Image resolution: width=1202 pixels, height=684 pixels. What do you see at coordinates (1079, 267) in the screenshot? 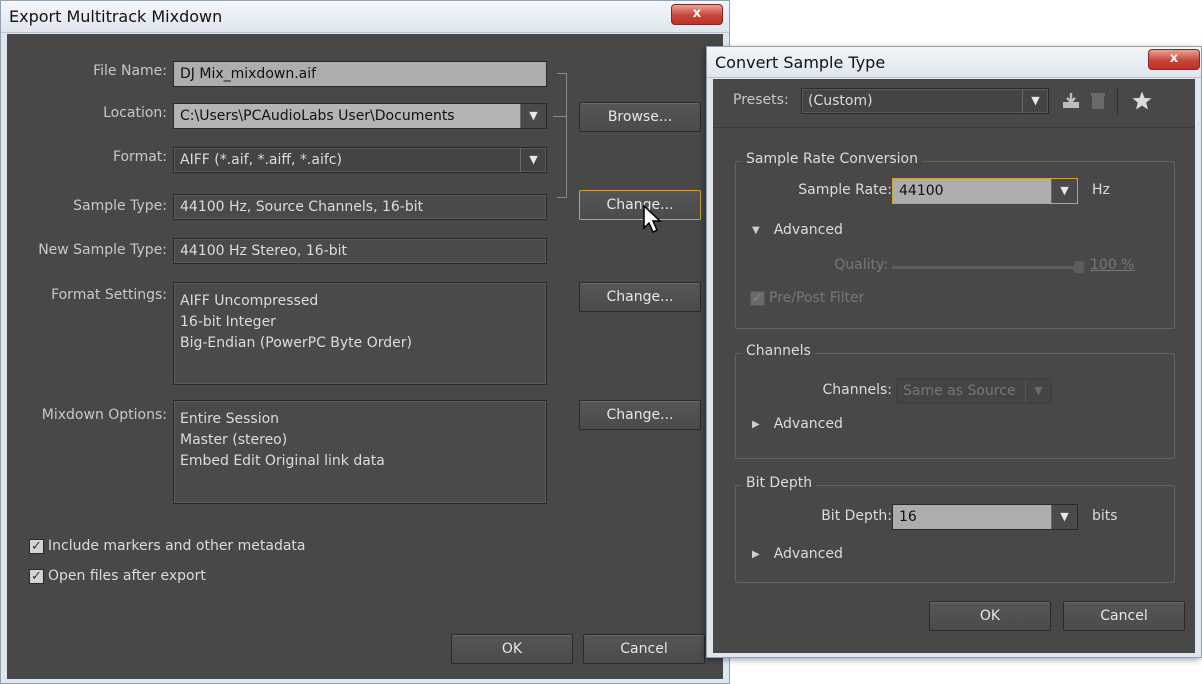
I see `quality-slider-thumb` at bounding box center [1079, 267].